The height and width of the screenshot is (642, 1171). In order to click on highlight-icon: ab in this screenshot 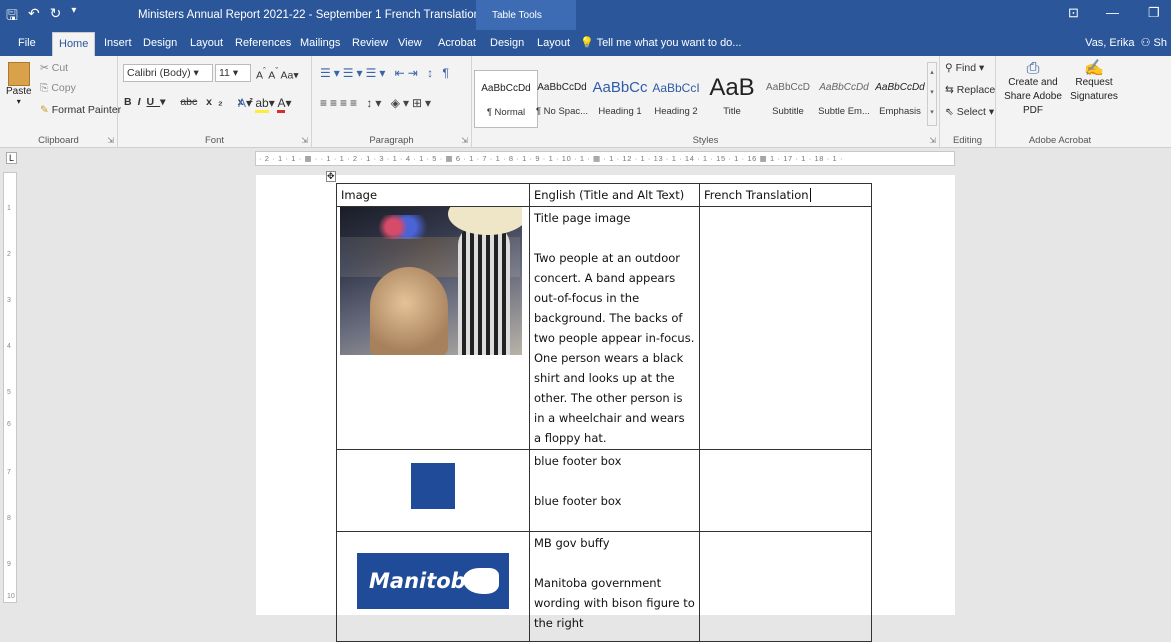, I will do `click(262, 104)`.